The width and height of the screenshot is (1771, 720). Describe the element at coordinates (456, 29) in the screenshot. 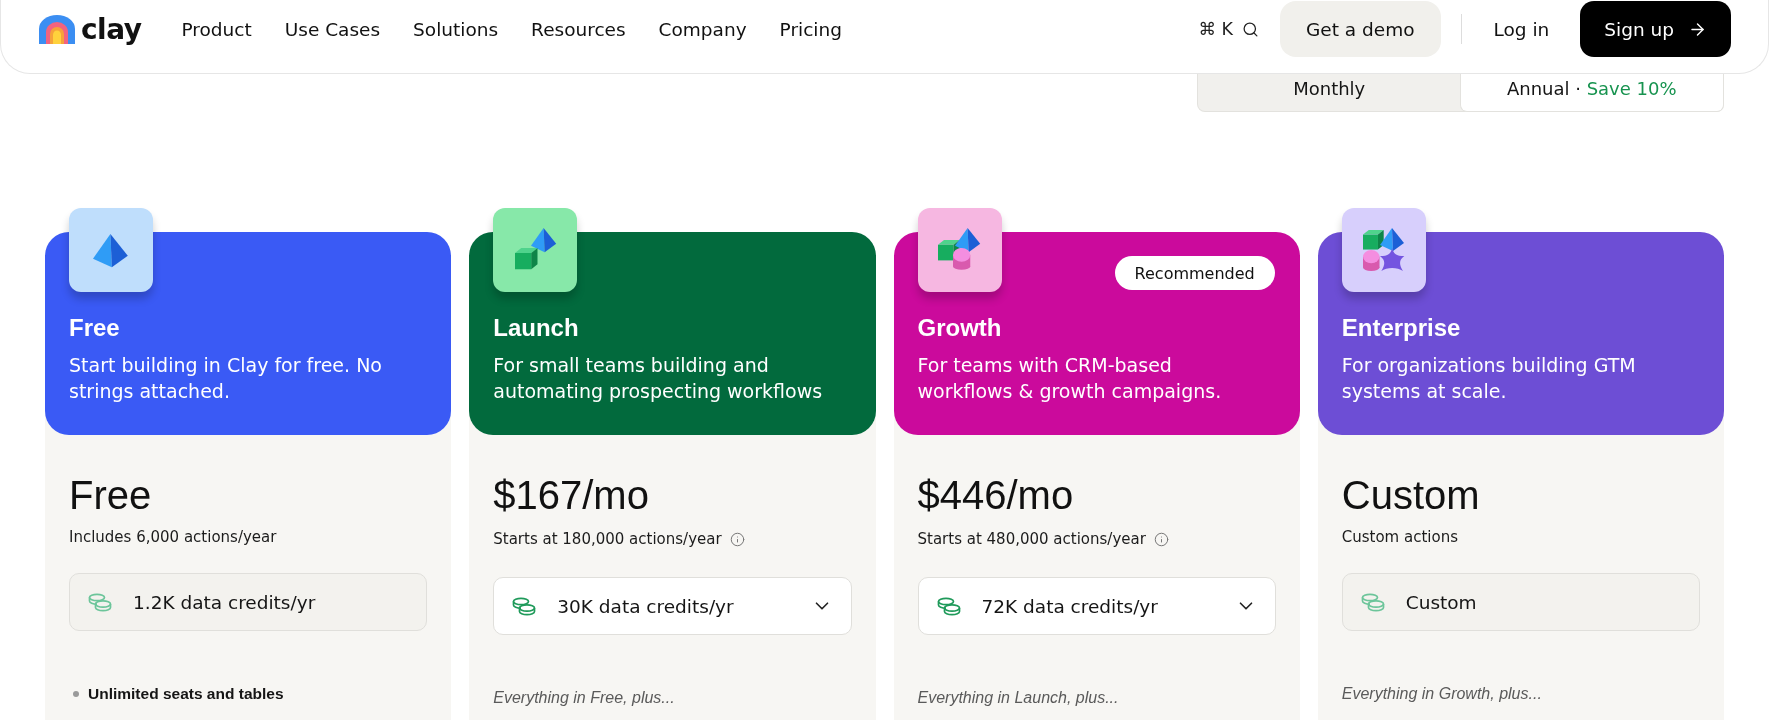

I see `nav-link: Solutions` at that location.